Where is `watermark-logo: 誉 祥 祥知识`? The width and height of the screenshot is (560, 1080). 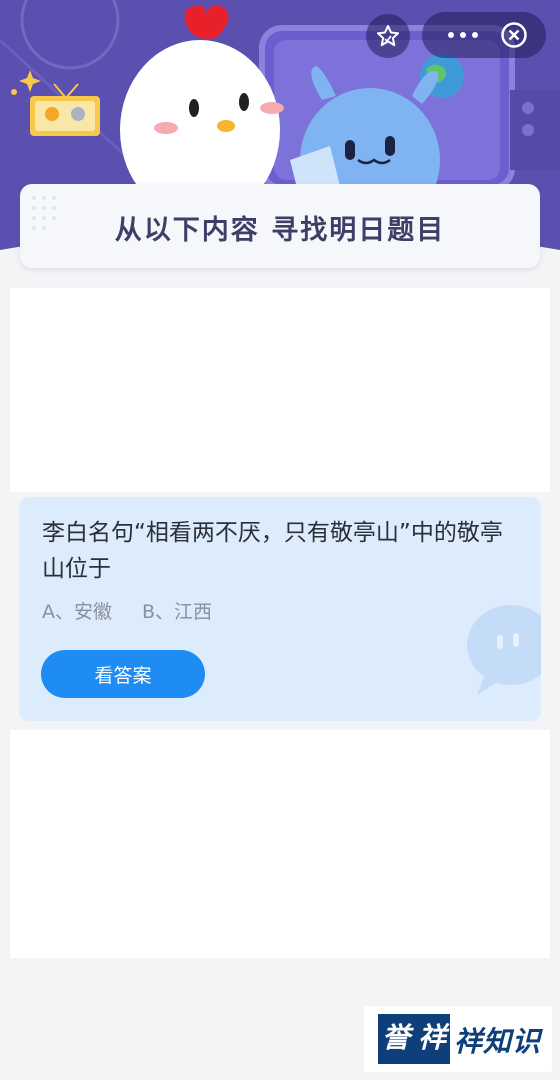 watermark-logo: 誉 祥 祥知识 is located at coordinates (458, 1039).